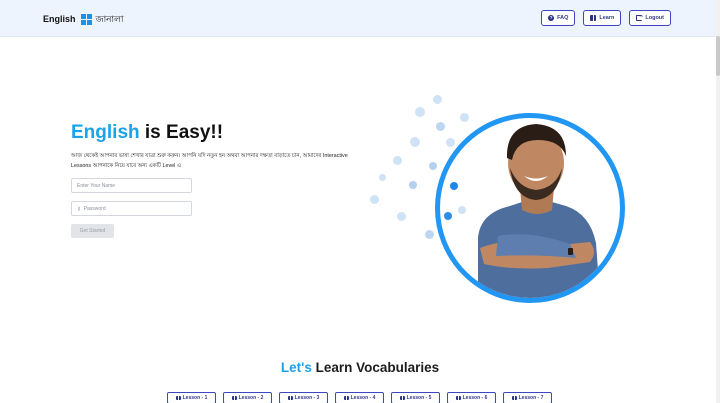 Image resolution: width=720 pixels, height=403 pixels. What do you see at coordinates (105, 132) in the screenshot?
I see `hero-title-accent: English` at bounding box center [105, 132].